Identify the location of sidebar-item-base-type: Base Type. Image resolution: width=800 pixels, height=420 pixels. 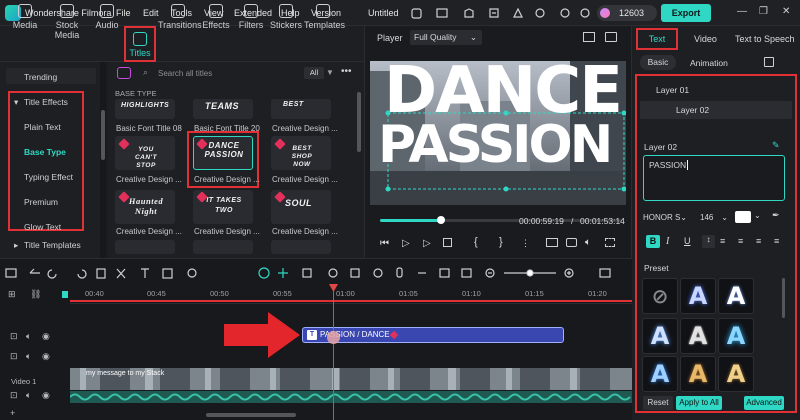
(45, 152).